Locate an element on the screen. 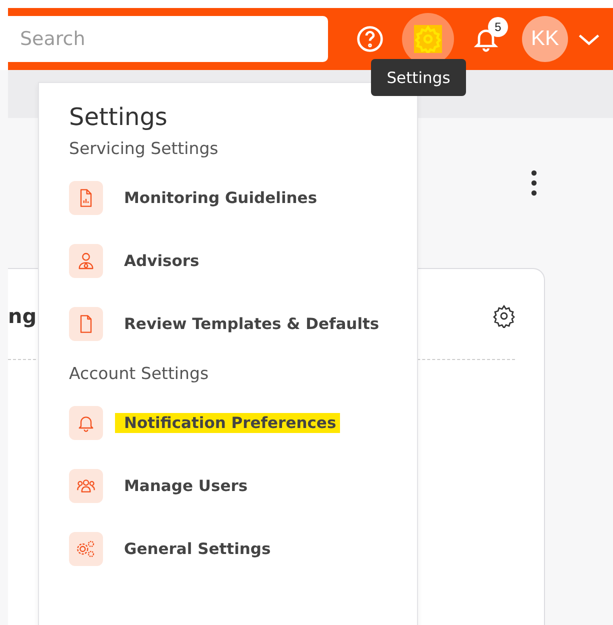  document-icon is located at coordinates (86, 323).